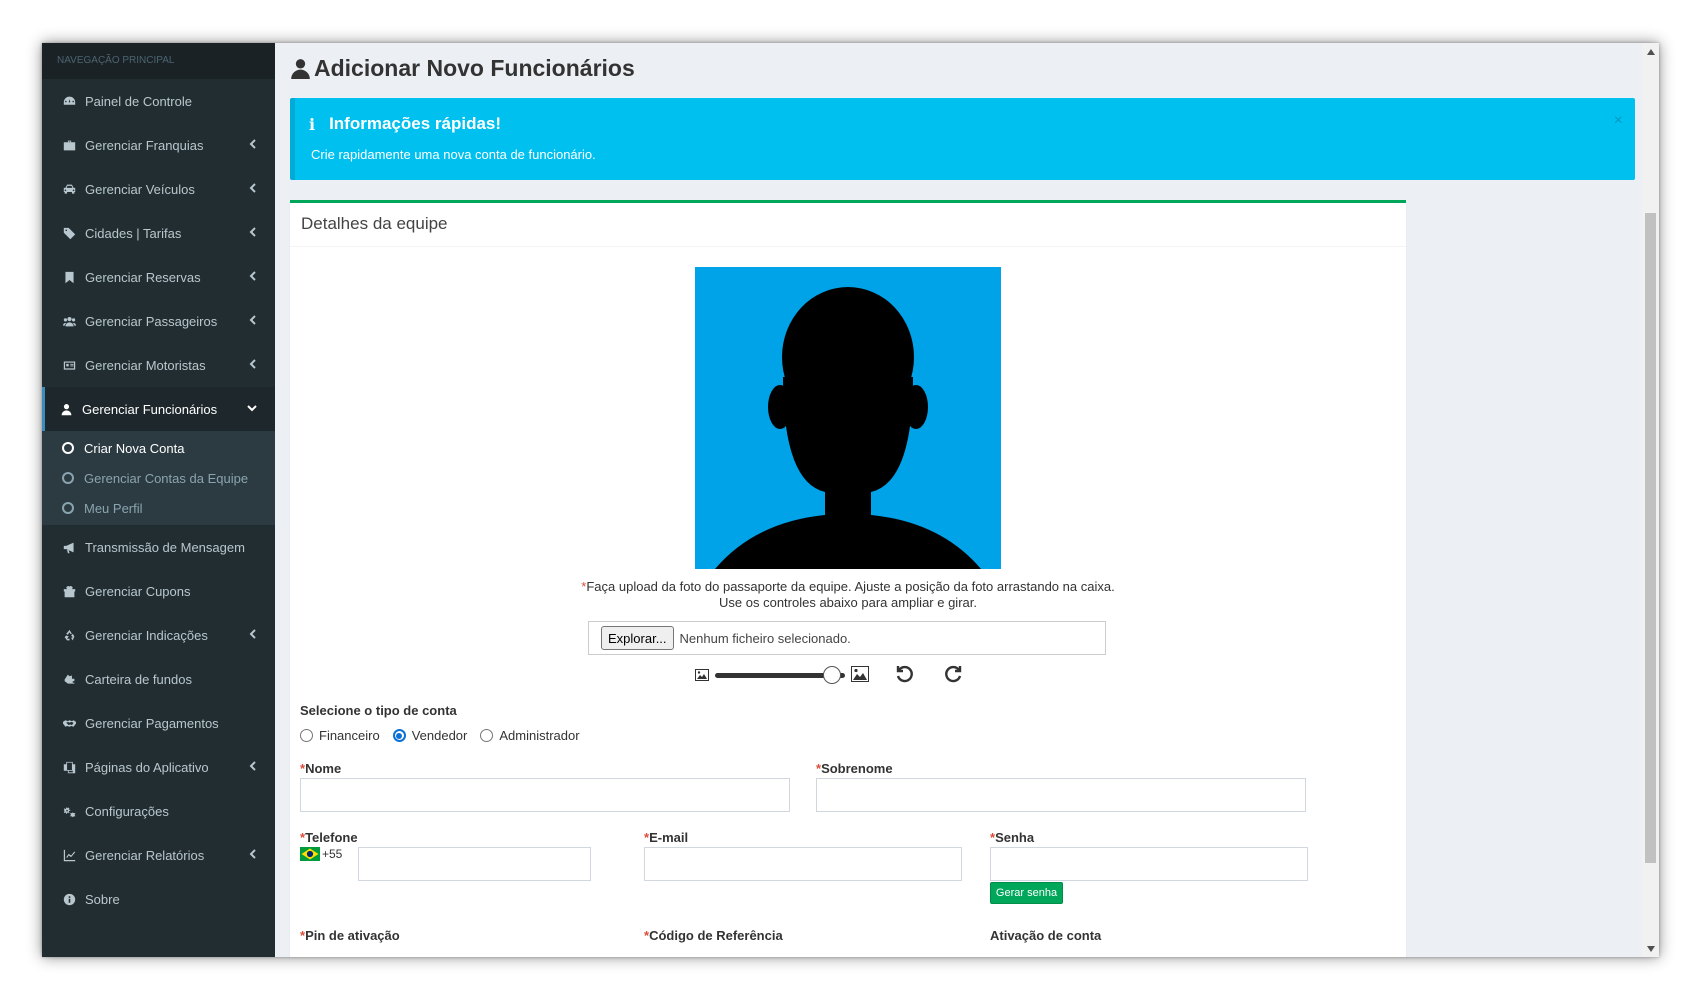 The height and width of the screenshot is (993, 1700). I want to click on wallet-icon, so click(69, 679).